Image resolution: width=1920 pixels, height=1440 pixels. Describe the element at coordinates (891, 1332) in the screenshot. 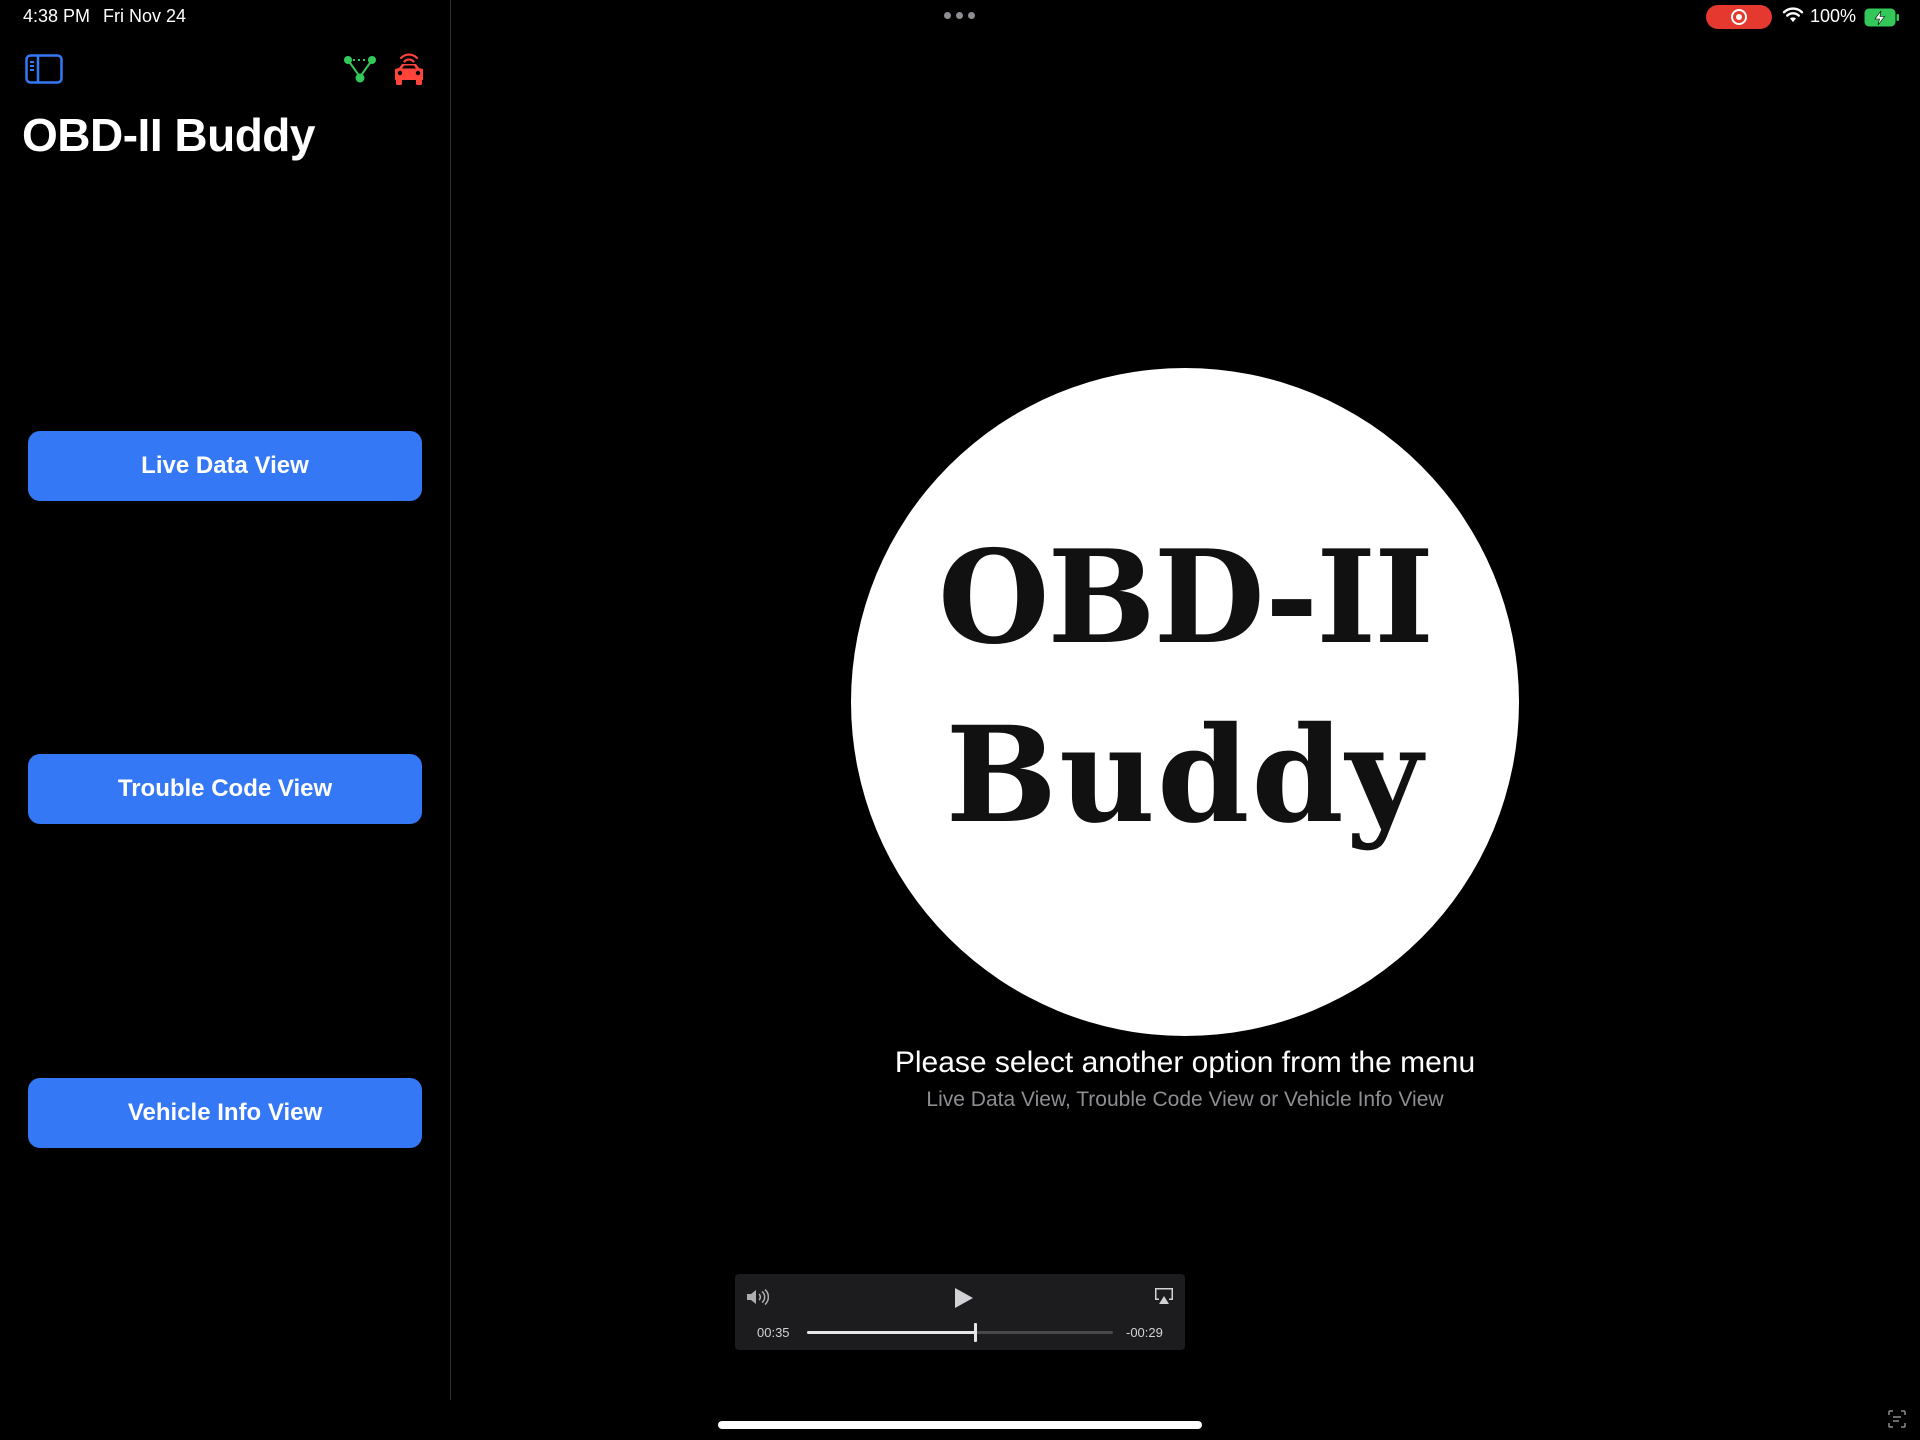

I see `playback-progress` at that location.